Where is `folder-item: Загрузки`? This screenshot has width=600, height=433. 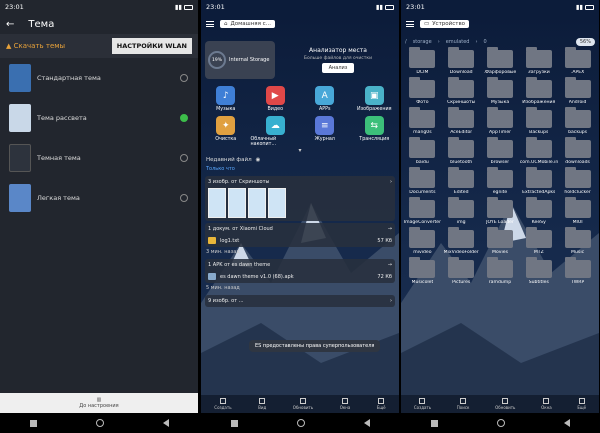
folder-item: Загрузки is located at coordinates (538, 61).